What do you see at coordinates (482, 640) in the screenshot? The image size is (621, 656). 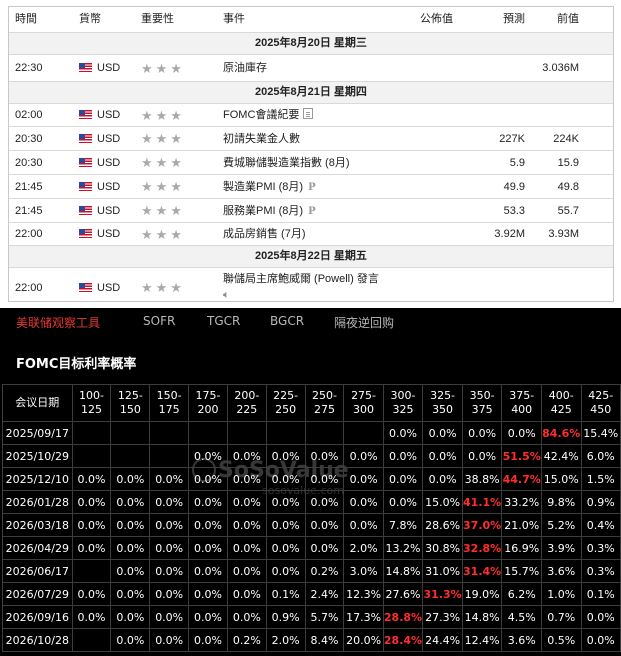 I see `probability-cell: 12.4%` at bounding box center [482, 640].